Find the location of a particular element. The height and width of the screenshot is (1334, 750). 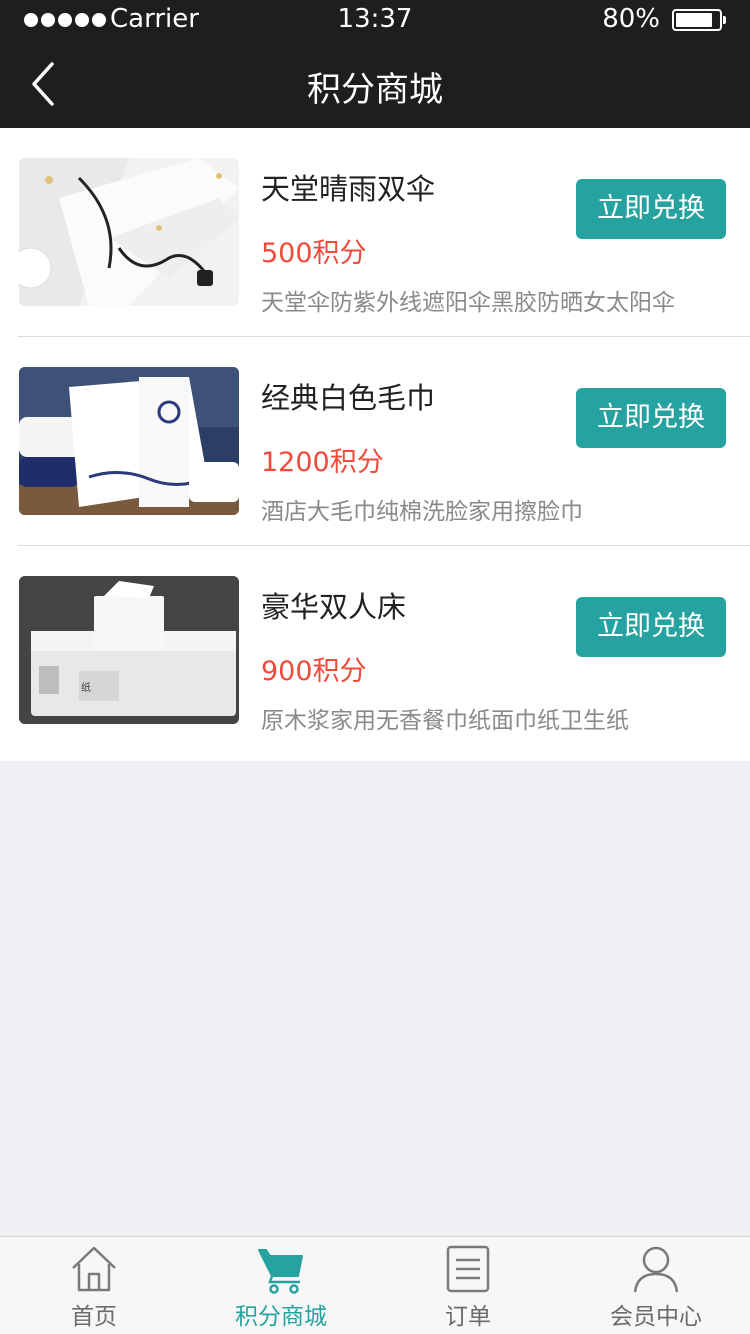

top-bar: Carrier 13:37 80% 积分商城 is located at coordinates (375, 64).